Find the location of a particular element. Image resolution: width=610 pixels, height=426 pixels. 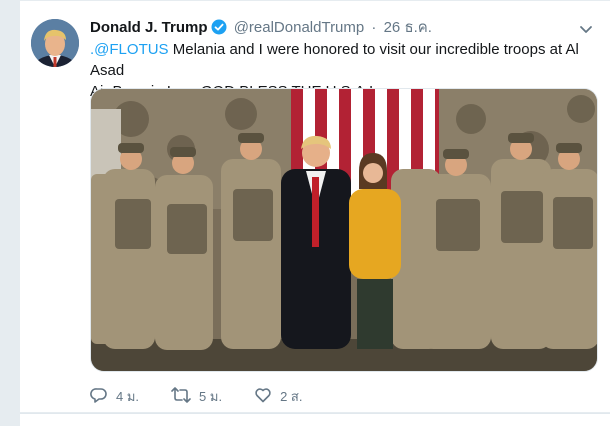

next-tweet-card is located at coordinates (315, 419).